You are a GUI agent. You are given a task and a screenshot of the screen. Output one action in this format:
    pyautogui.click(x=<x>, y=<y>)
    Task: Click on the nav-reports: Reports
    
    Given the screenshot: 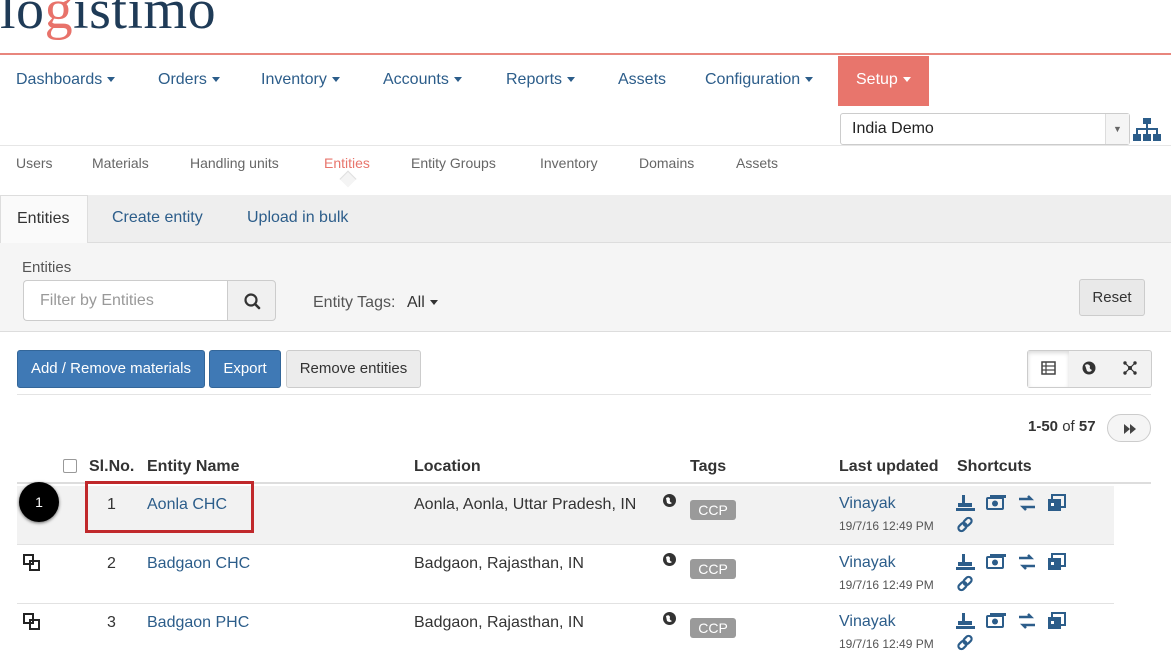 What is the action you would take?
    pyautogui.click(x=541, y=81)
    